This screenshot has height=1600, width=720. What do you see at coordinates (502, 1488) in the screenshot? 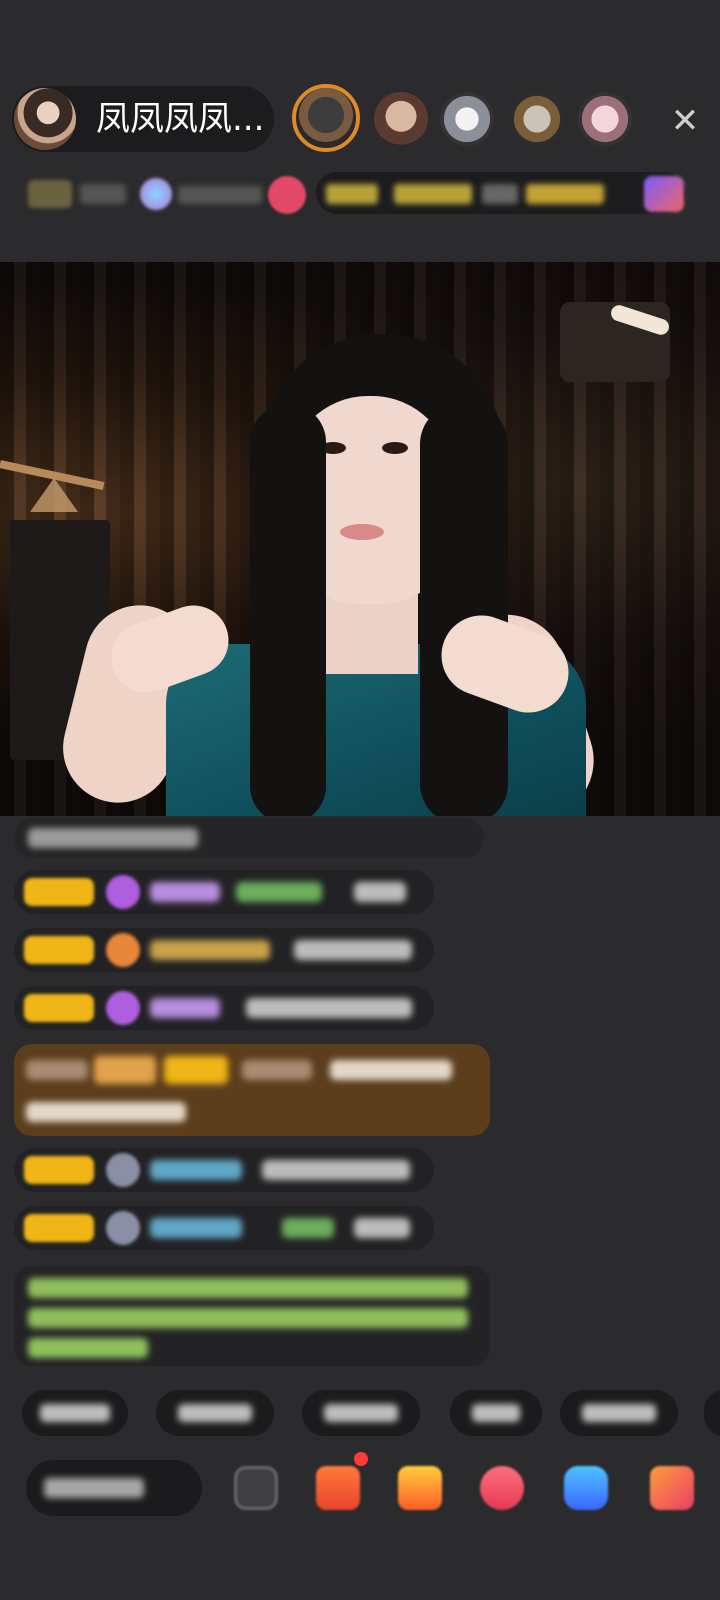
I see `heart-icon` at bounding box center [502, 1488].